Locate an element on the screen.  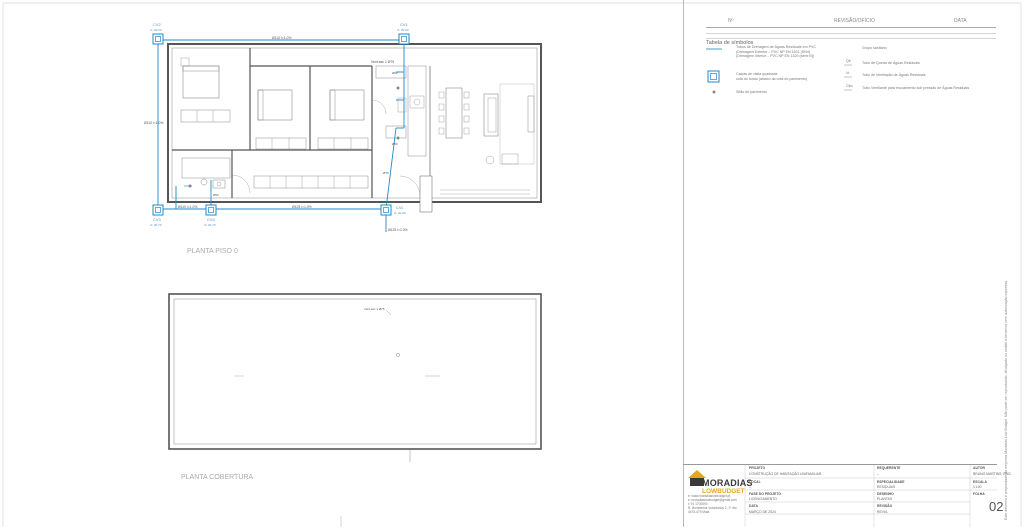
bathroom-shower is located at coordinates (206, 168).